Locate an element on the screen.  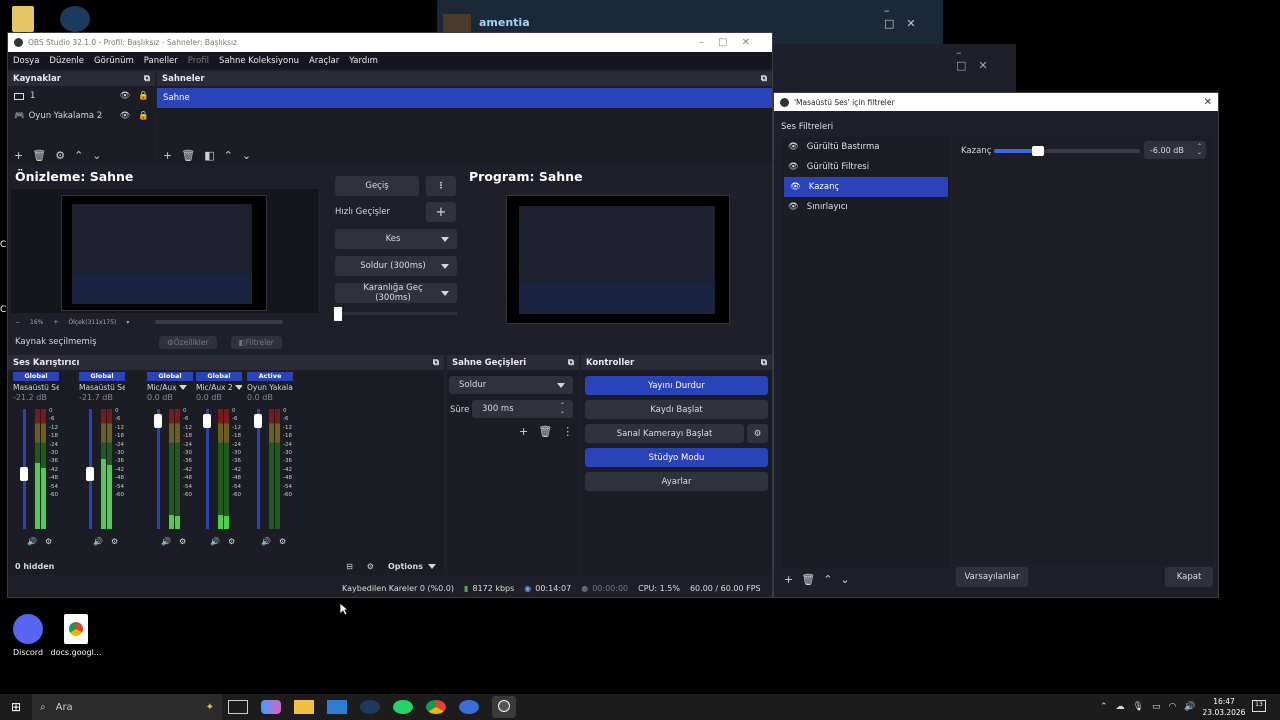
quick-transition-fade-black: Karanlığa Geç (300ms) is located at coordinates (396, 293).